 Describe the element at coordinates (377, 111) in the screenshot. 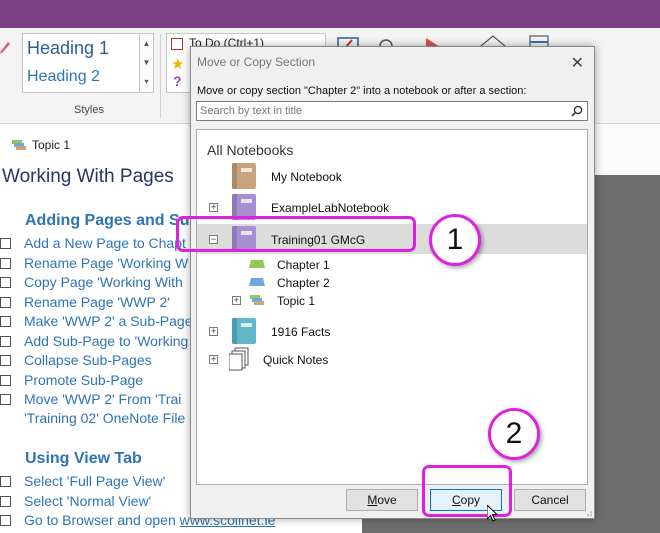

I see `search-input` at that location.